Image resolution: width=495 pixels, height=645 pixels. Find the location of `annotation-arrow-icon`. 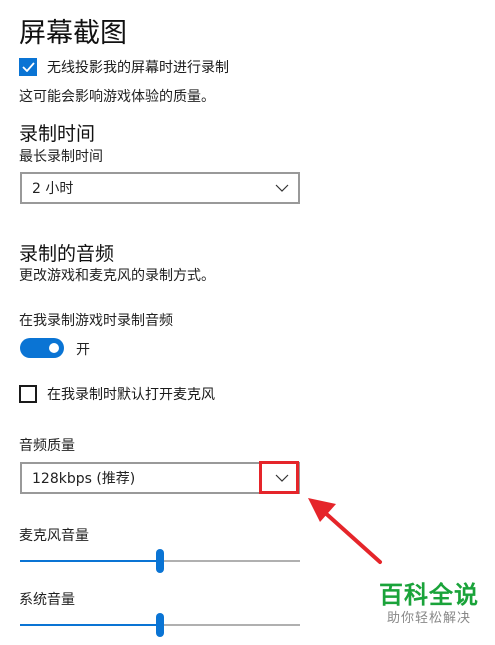

annotation-arrow-icon is located at coordinates (345, 531).